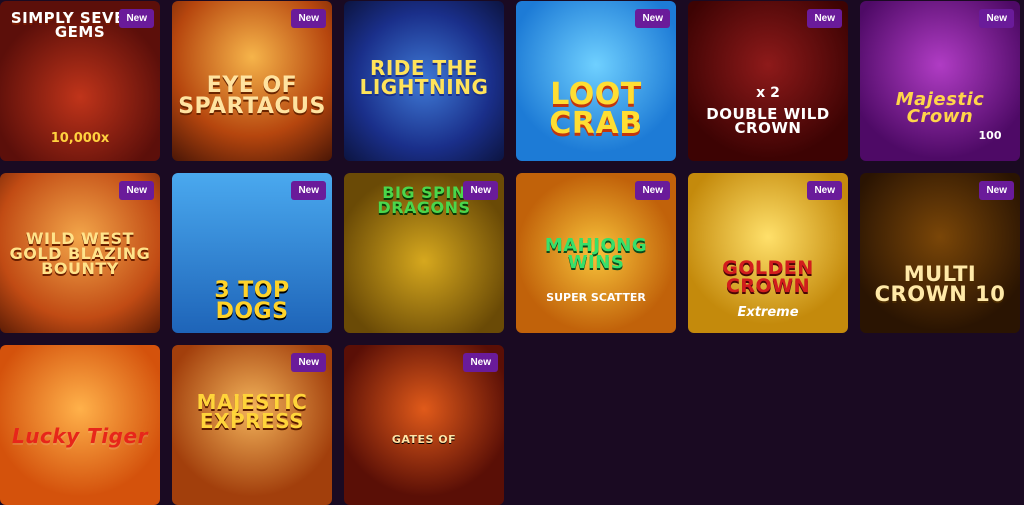 The height and width of the screenshot is (505, 1024). I want to click on game-tile-lucky-tiger: Lucky Tiger, so click(80, 425).